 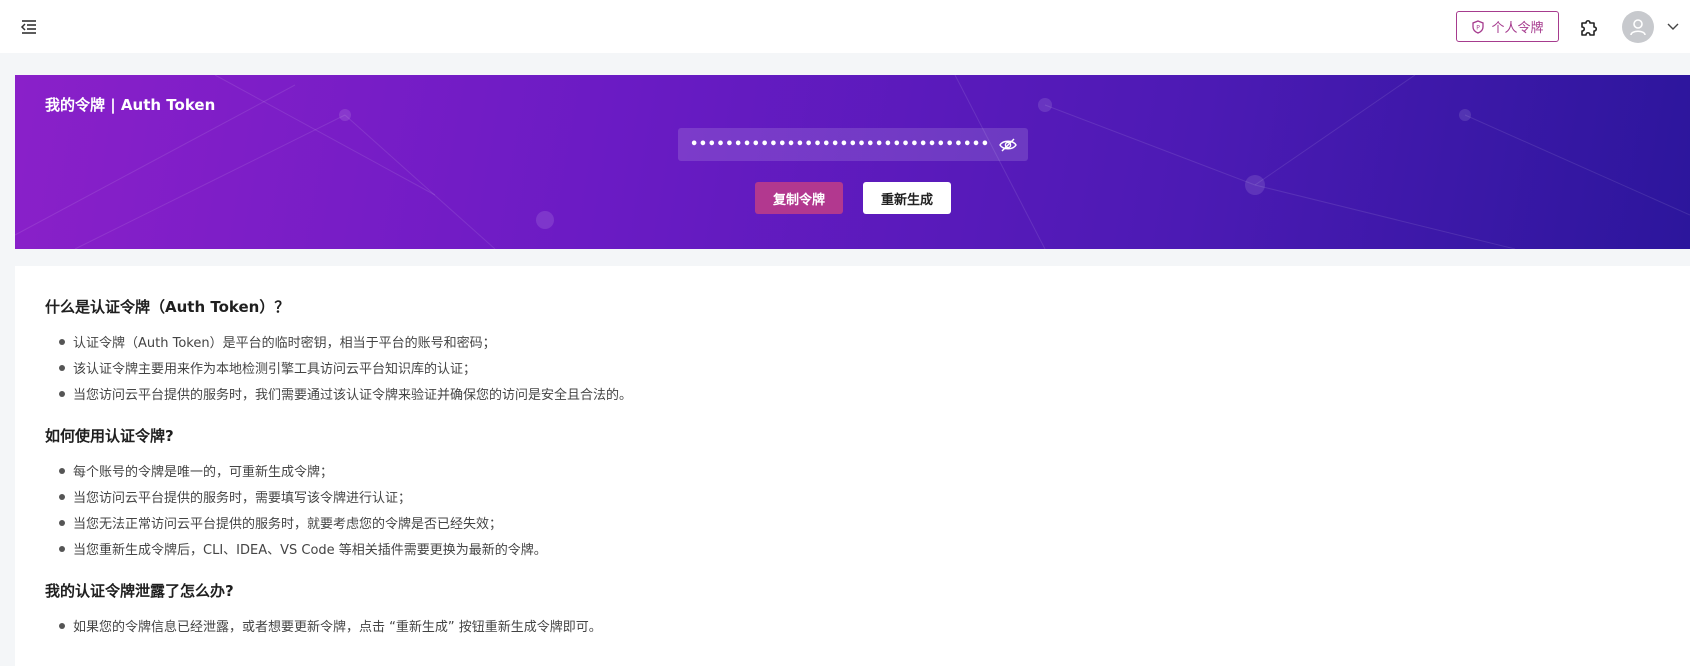 What do you see at coordinates (167, 307) in the screenshot?
I see `faq-title-what: 什么是认证令牌（Auth Token）？` at bounding box center [167, 307].